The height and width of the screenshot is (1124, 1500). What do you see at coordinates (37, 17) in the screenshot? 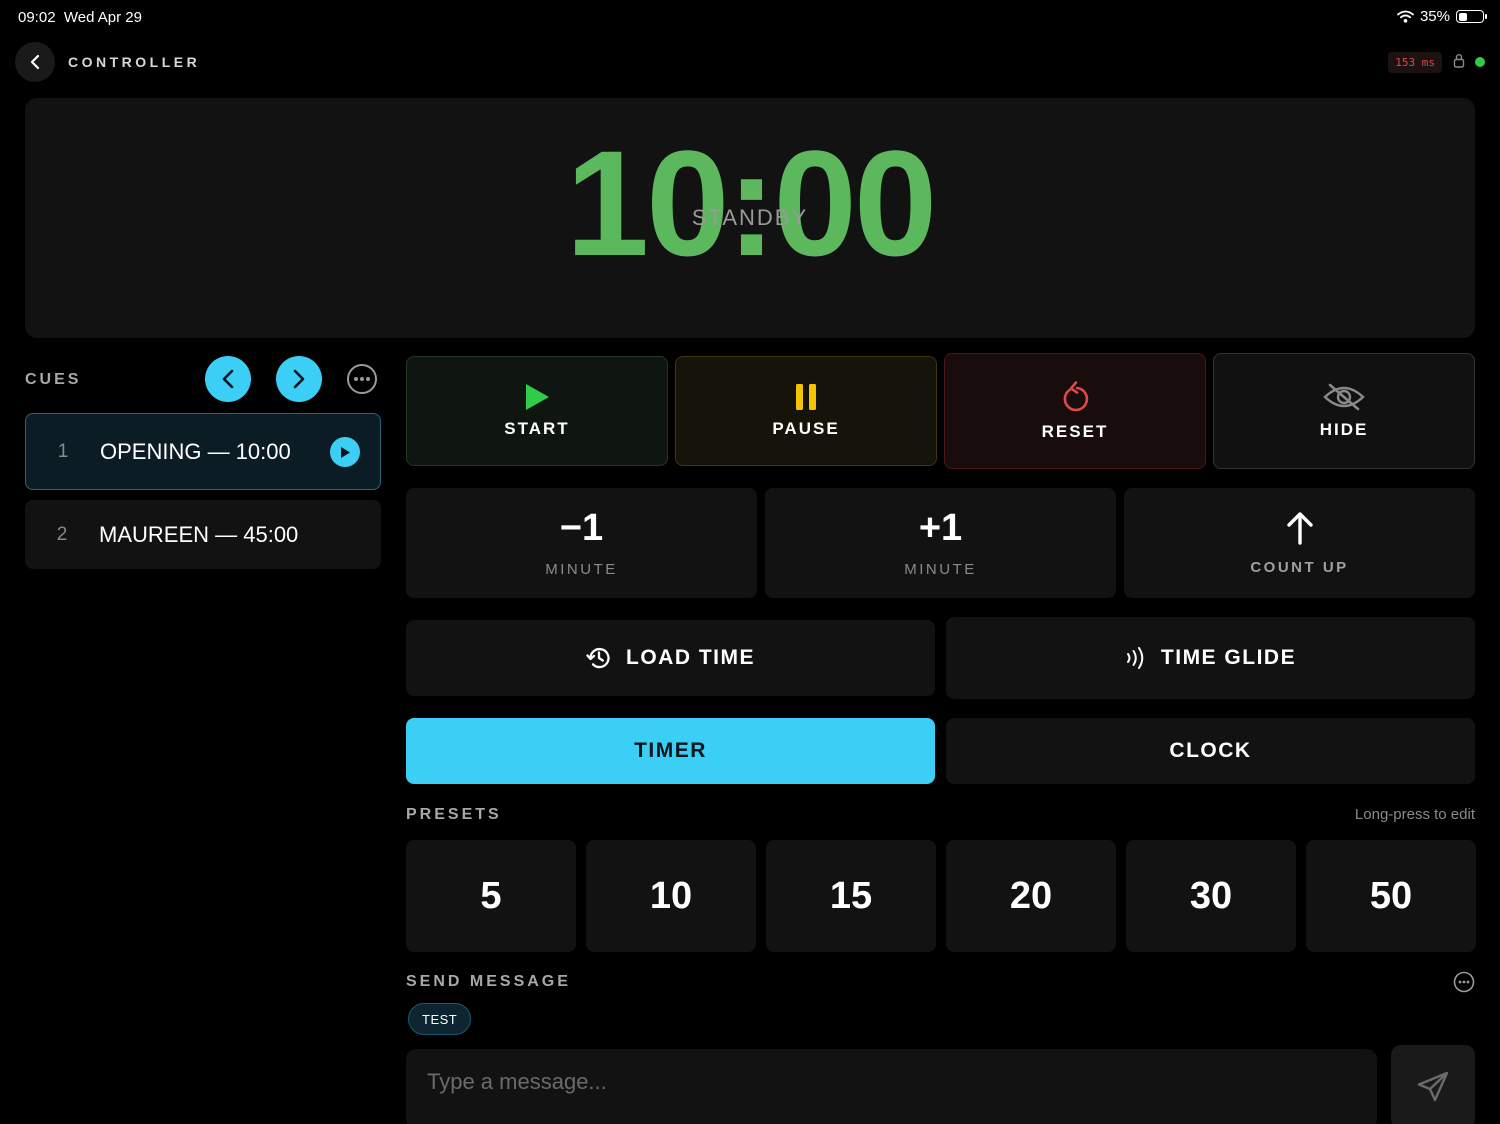
I see `clock-time: 09:02` at bounding box center [37, 17].